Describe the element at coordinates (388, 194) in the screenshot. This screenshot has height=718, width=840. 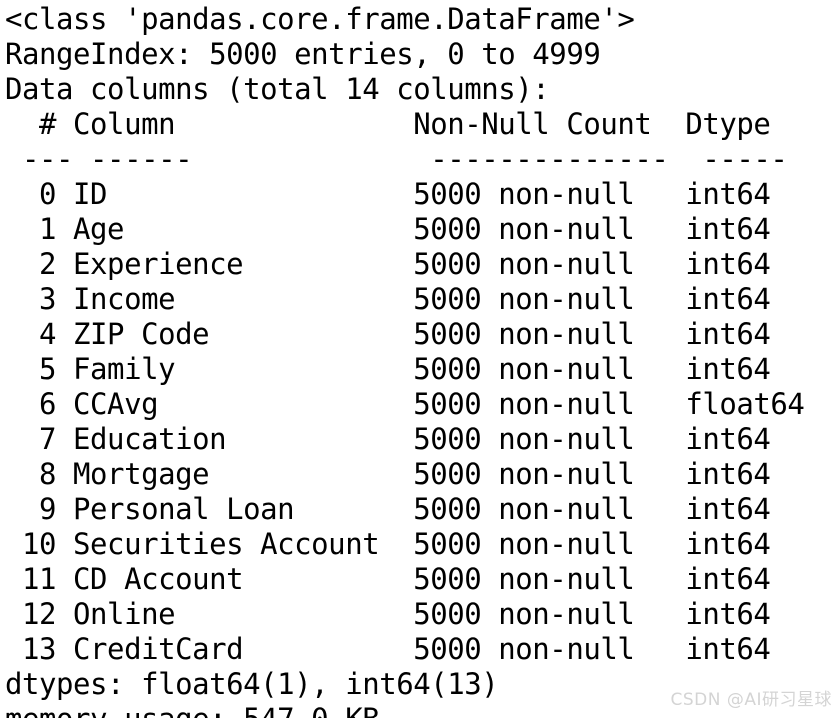
I see `terminal-line-5: 0 ID 5000 non-null int64` at that location.